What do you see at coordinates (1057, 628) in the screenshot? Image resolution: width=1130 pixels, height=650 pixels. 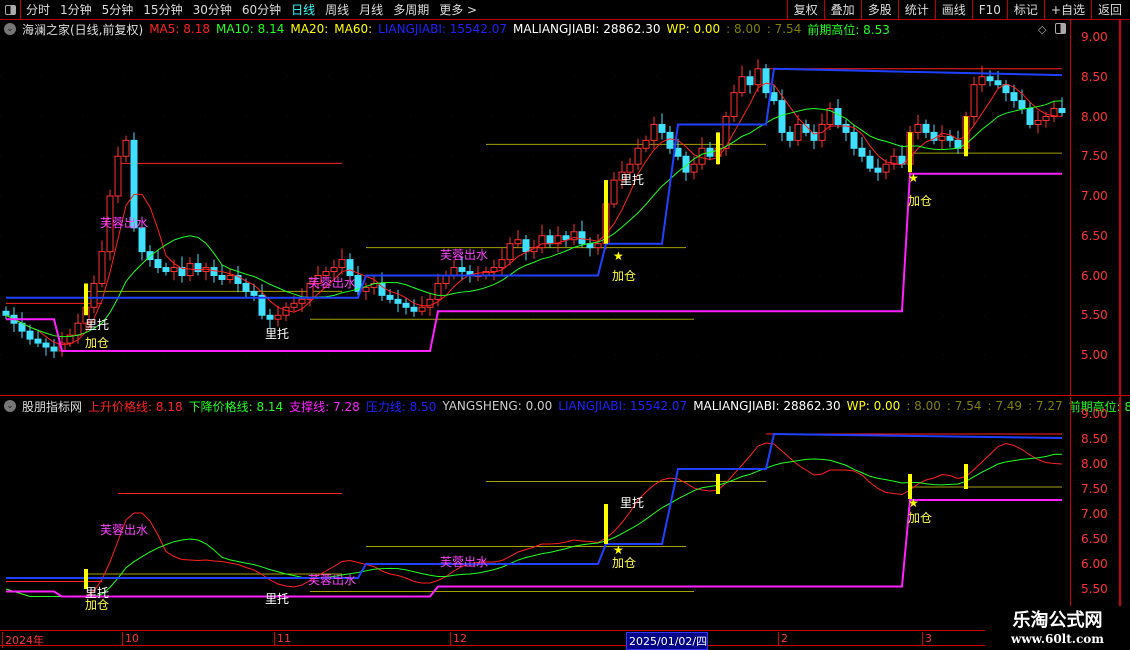 I see `watermark: 乐淘公式网 www.60lt.com` at bounding box center [1057, 628].